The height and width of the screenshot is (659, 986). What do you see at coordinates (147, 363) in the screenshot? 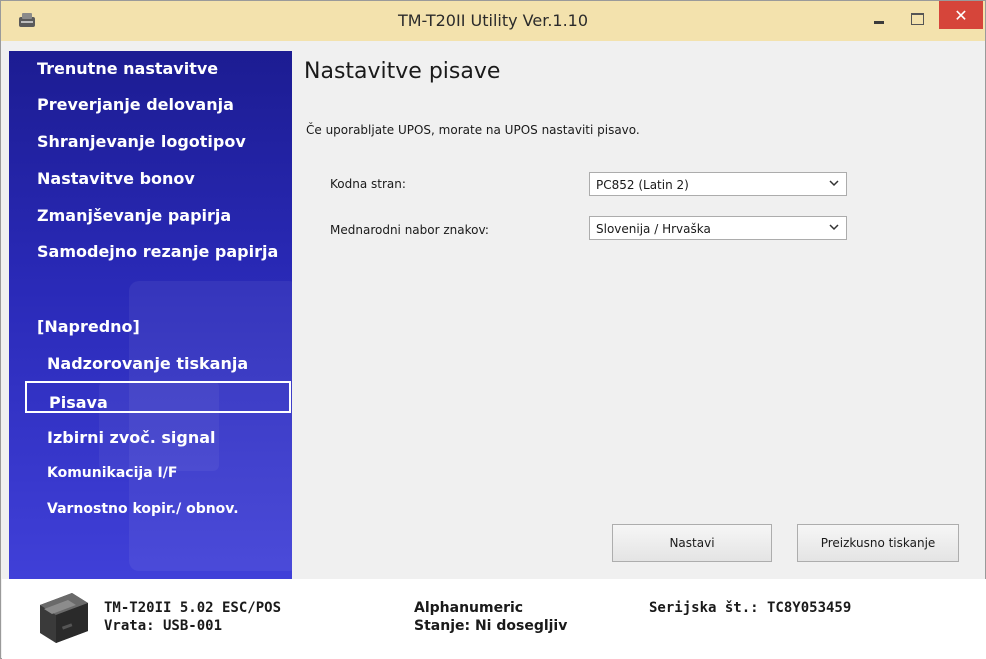
I see `sidebar-item-print-control: Nadzorovanje tiskanja` at bounding box center [147, 363].